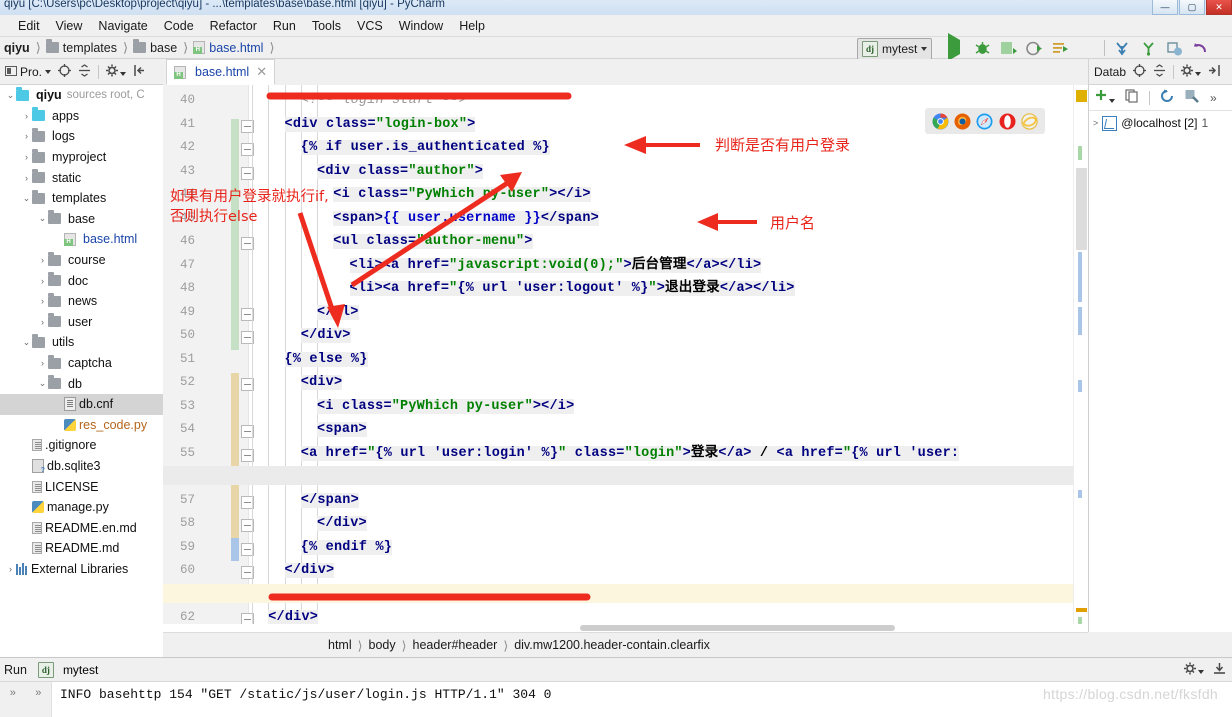 This screenshot has height=717, width=1232. Describe the element at coordinates (81, 507) in the screenshot. I see `tree-item-manage-py: · manage.py` at that location.